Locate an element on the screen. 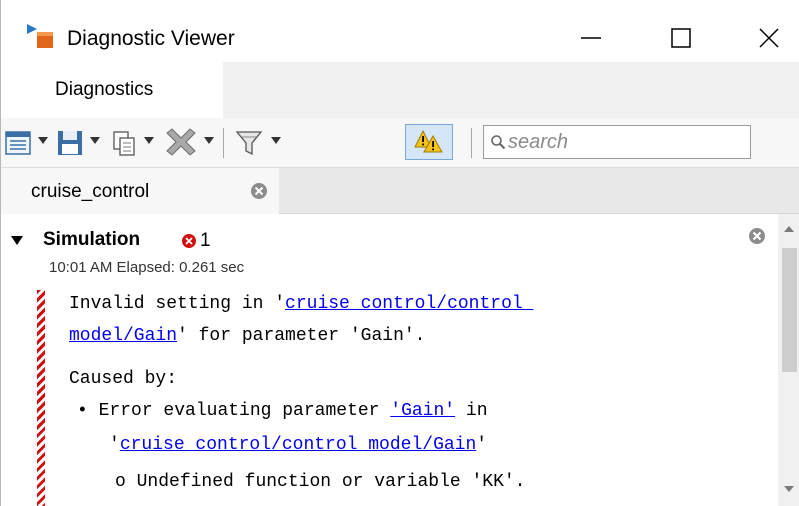 The image size is (799, 506). filter-dropdown-arrow is located at coordinates (276, 140).